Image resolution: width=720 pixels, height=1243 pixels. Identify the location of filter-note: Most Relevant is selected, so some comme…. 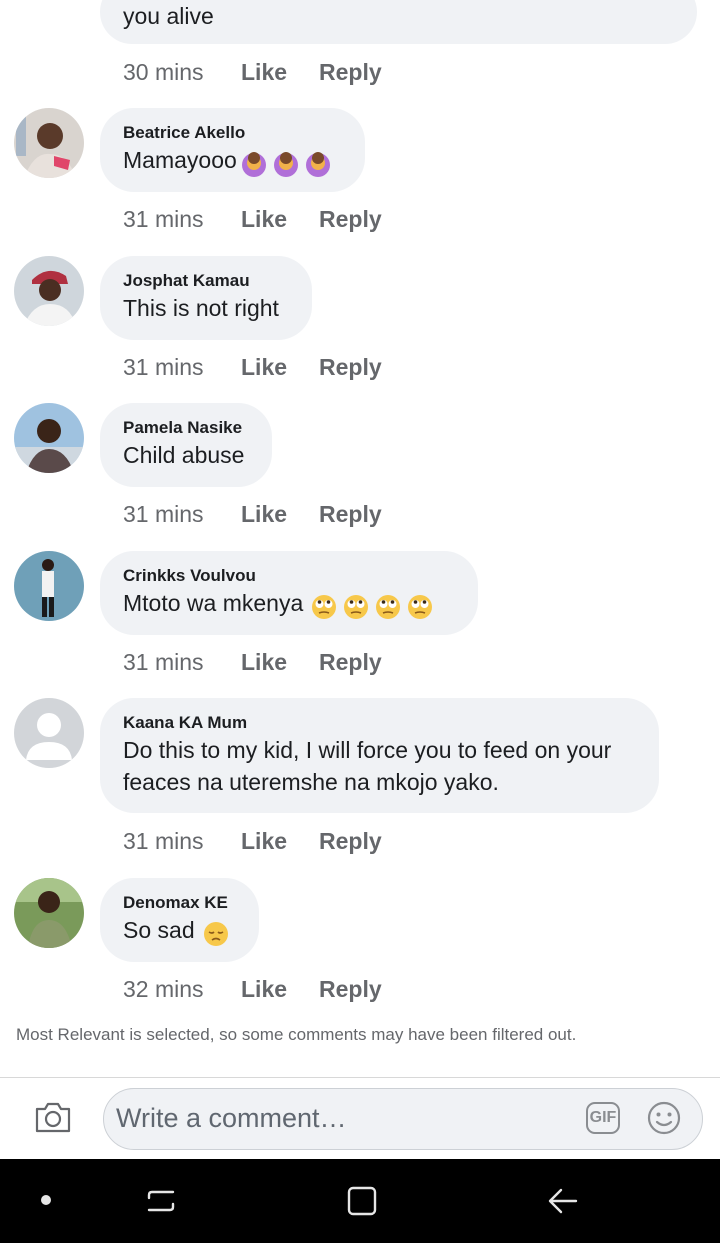
(296, 1034).